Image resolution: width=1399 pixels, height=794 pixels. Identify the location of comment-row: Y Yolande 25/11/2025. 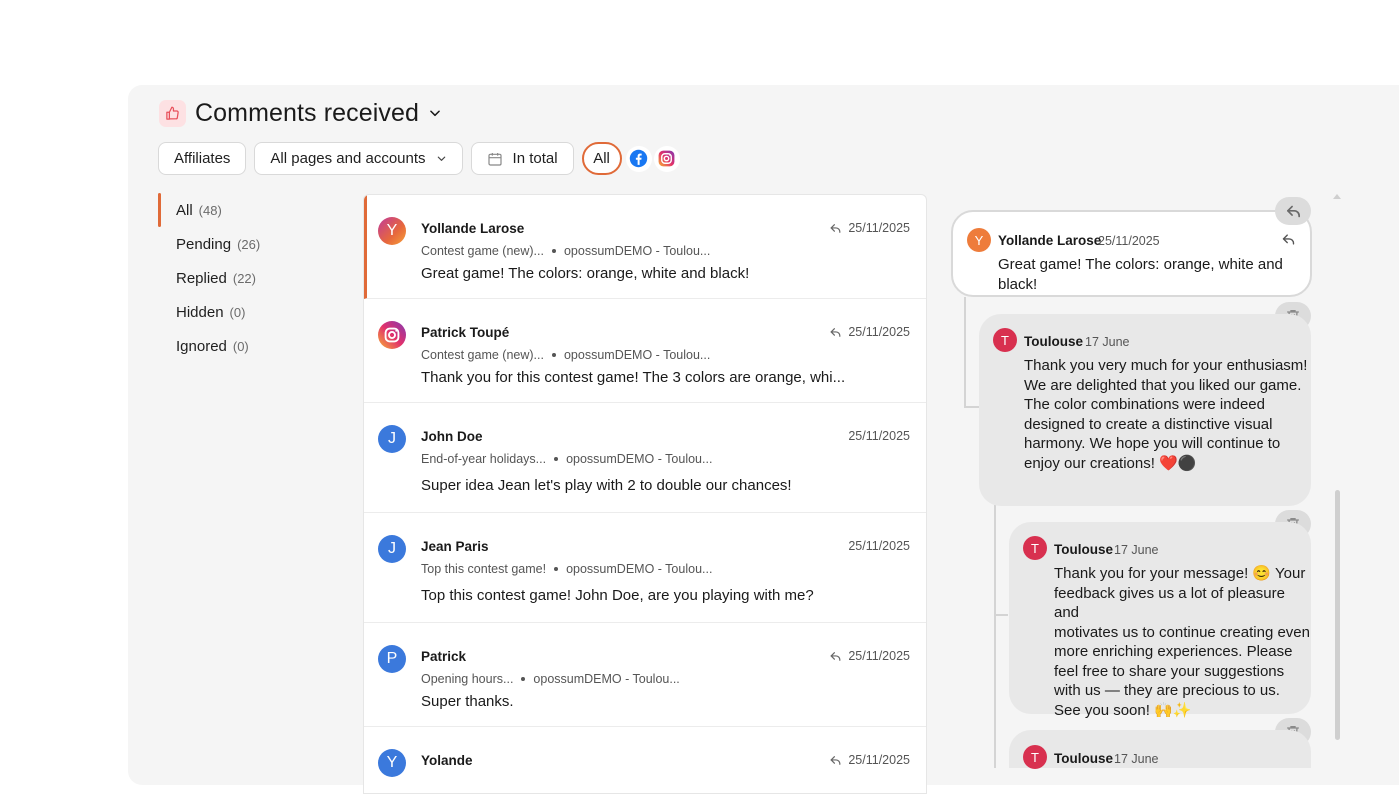
(645, 760).